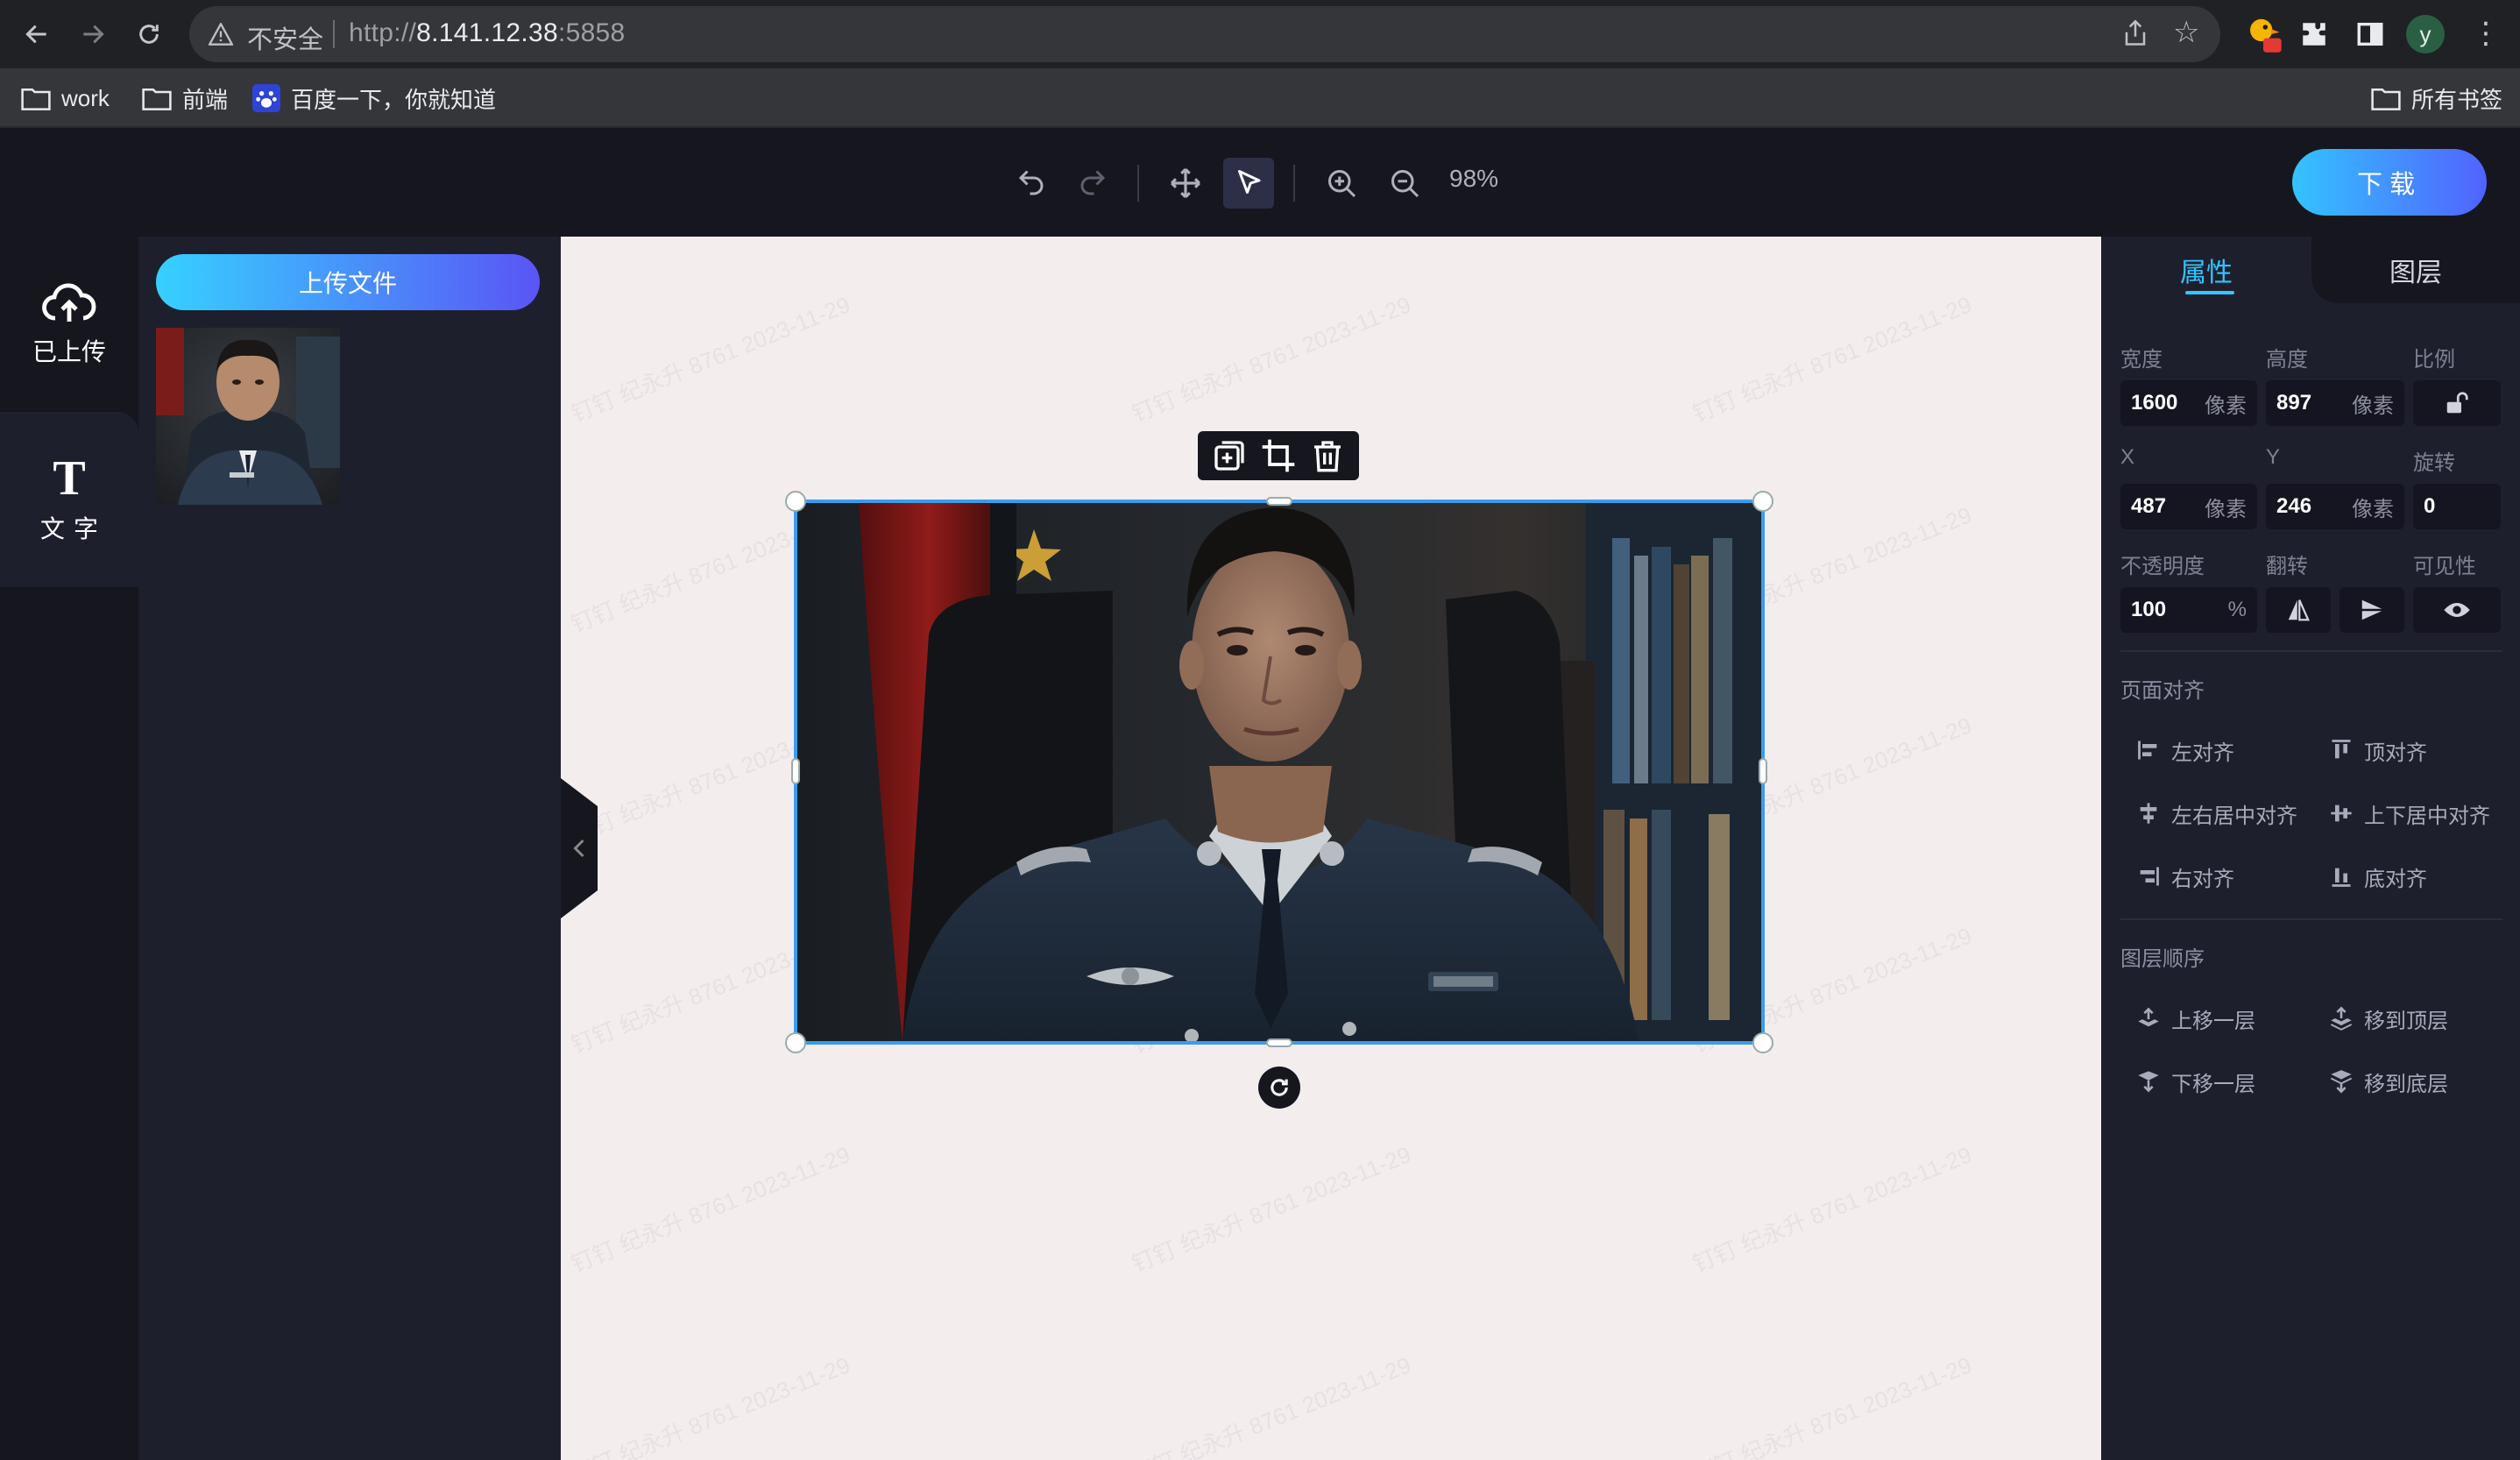 The height and width of the screenshot is (1460, 2520). I want to click on profile-avatar: y, so click(2425, 34).